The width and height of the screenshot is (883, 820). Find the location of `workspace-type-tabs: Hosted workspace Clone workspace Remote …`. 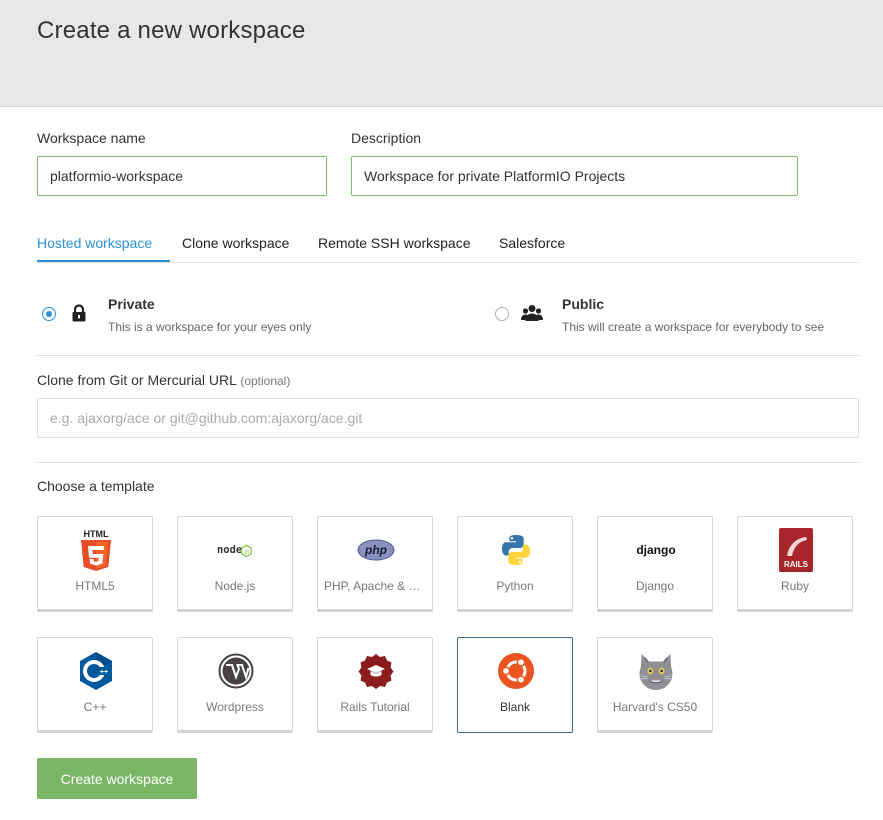

workspace-type-tabs: Hosted workspace Clone workspace Remote … is located at coordinates (448, 244).